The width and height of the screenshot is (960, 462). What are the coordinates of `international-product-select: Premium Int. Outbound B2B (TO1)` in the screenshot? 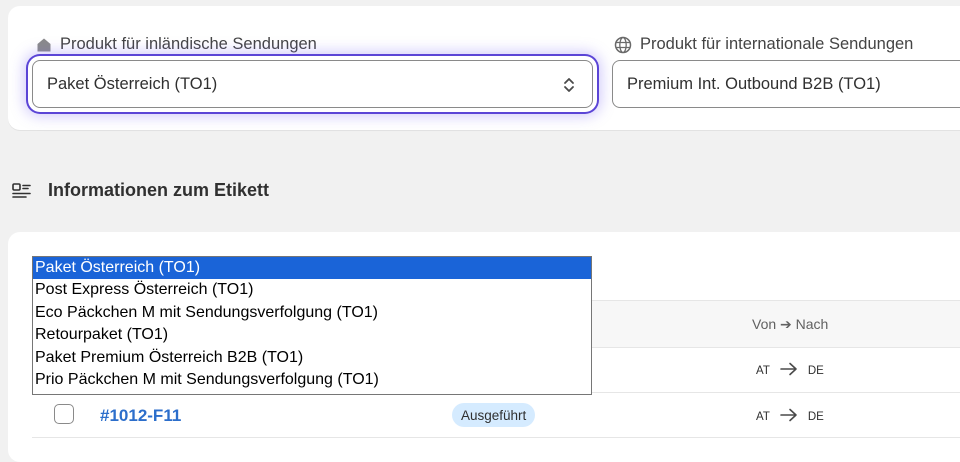 It's located at (786, 84).